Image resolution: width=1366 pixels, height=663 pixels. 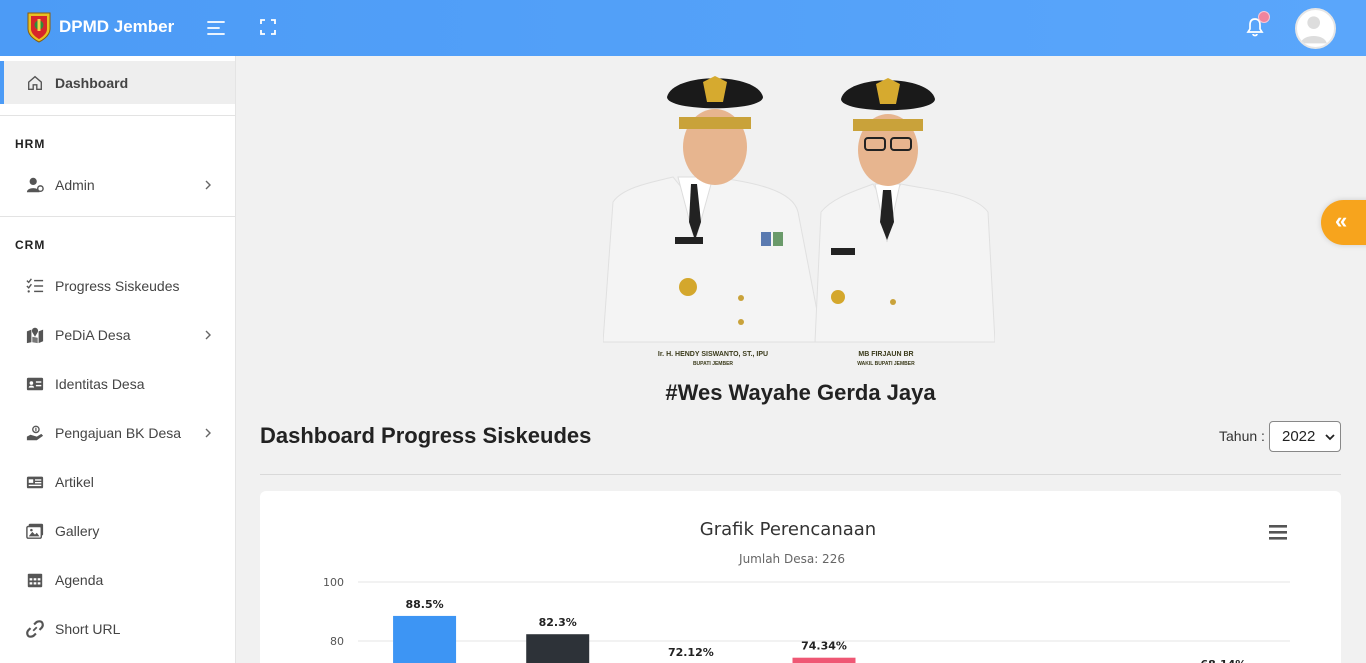 I want to click on y-tick-label: 80, so click(x=337, y=641).